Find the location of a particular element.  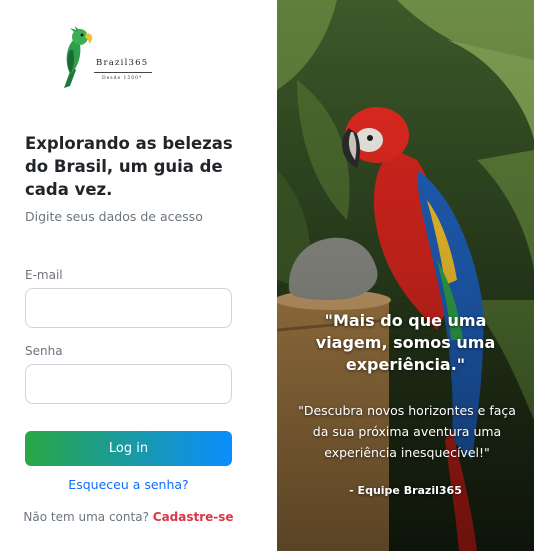

signup-link: Cadastre-se is located at coordinates (193, 517).